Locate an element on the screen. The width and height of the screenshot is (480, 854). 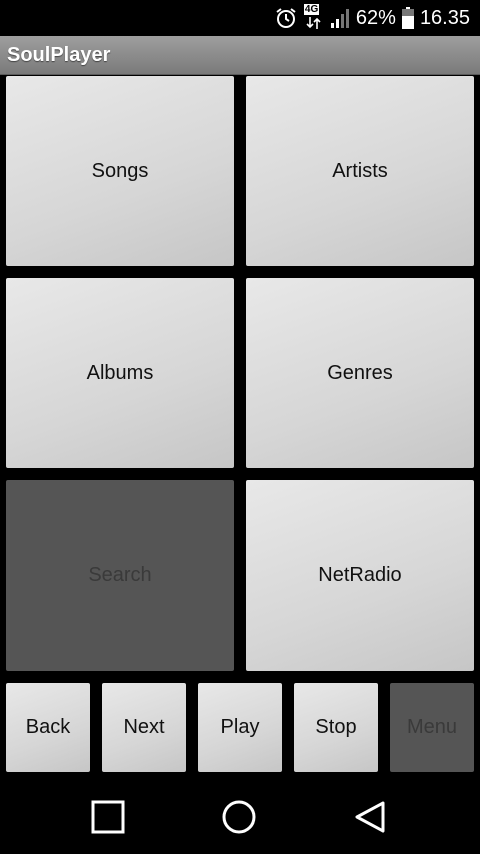
battery-percent: 62% is located at coordinates (375, 17).